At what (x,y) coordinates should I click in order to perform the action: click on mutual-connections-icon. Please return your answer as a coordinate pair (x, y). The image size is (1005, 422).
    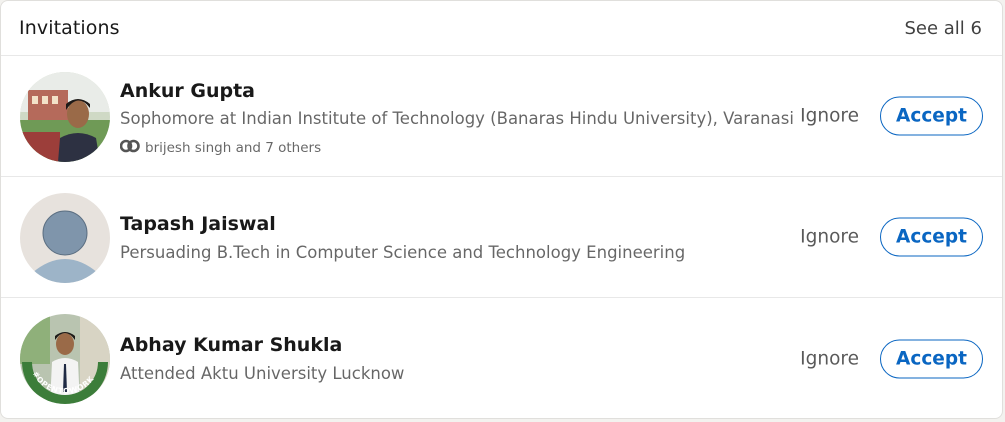
    Looking at the image, I should click on (129, 148).